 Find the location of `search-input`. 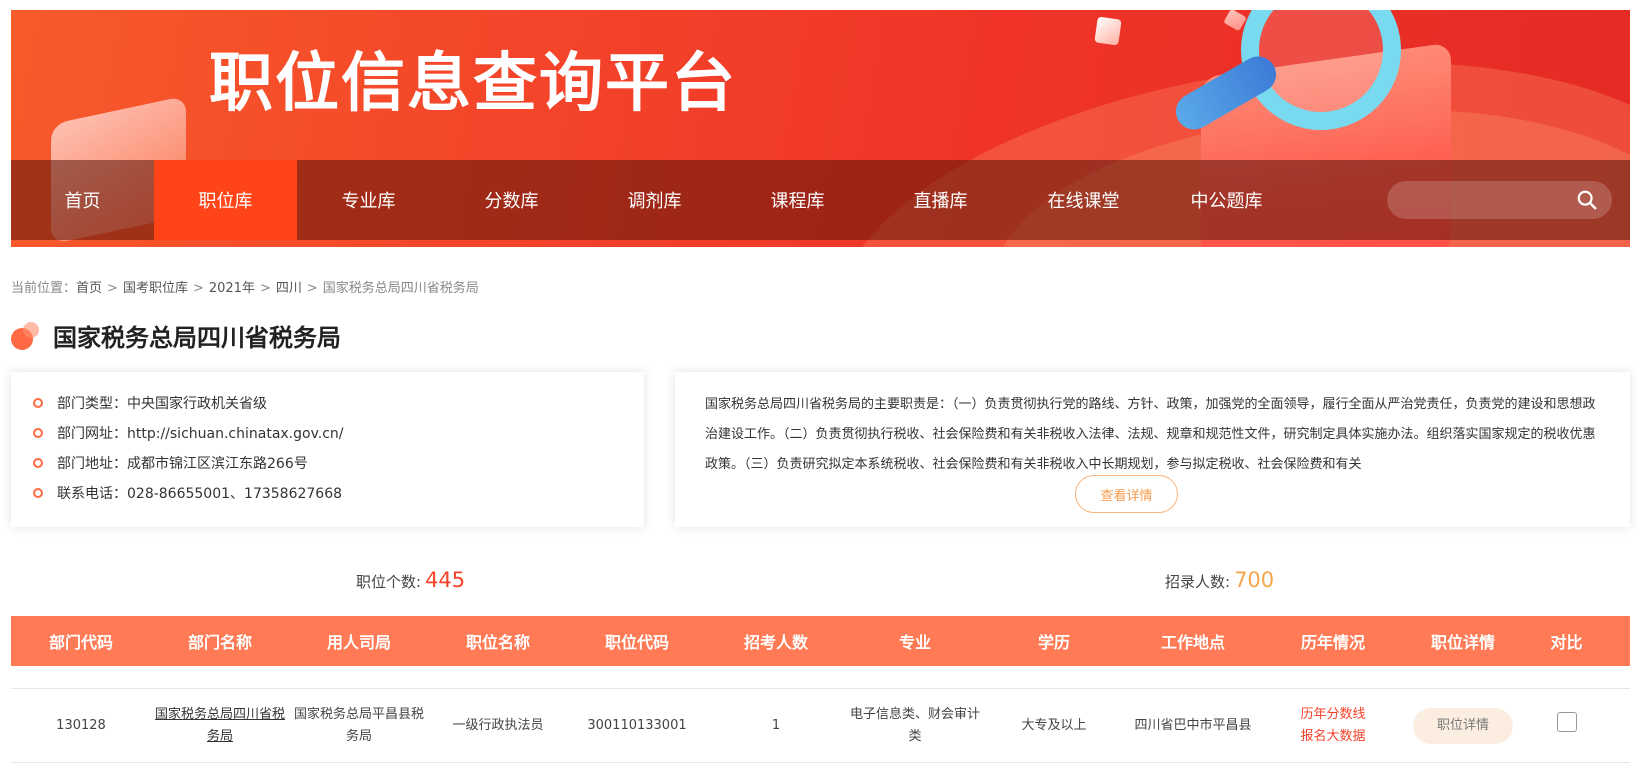

search-input is located at coordinates (1499, 200).